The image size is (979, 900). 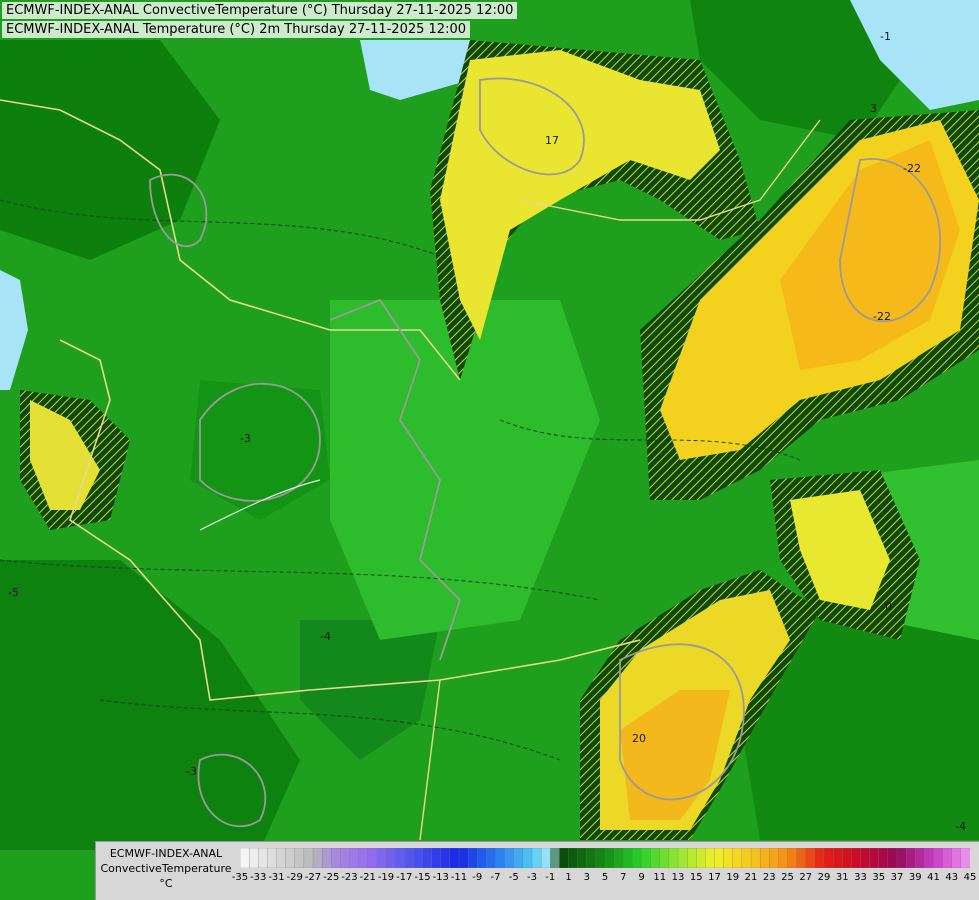 What do you see at coordinates (568, 877) in the screenshot?
I see `legend-tick: 1` at bounding box center [568, 877].